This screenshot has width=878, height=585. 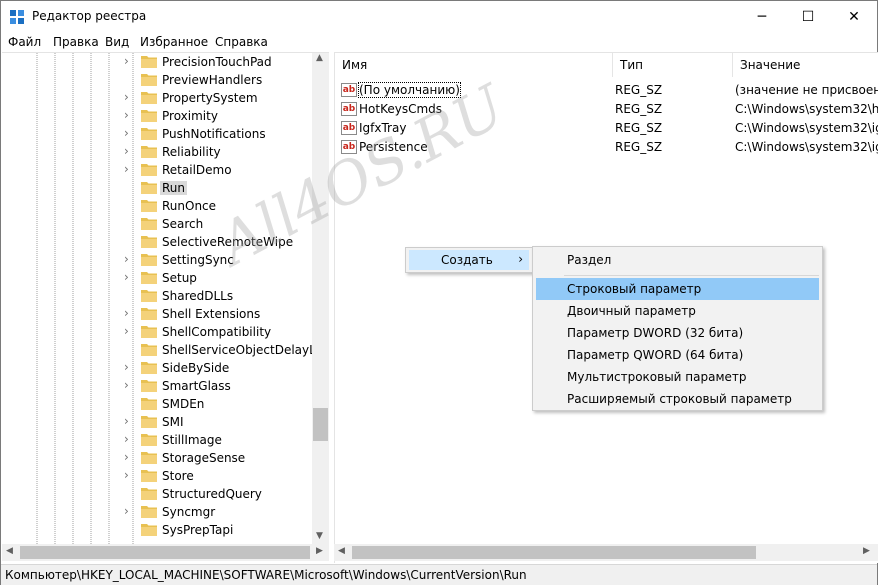 I want to click on scroll-down-icon: ▼, so click(x=319, y=536).